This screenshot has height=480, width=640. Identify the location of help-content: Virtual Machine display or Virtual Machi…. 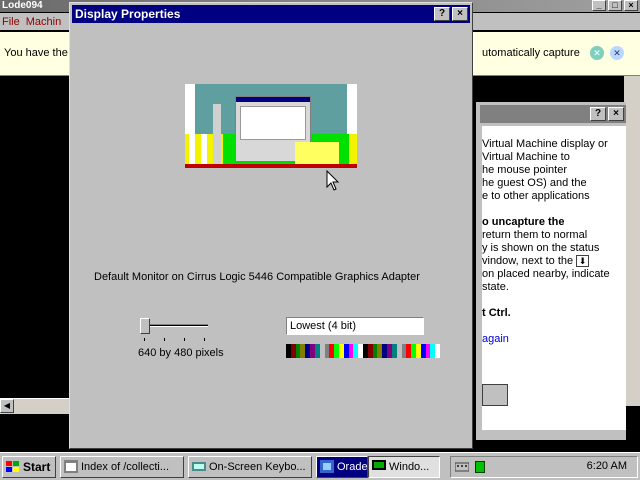
(554, 278).